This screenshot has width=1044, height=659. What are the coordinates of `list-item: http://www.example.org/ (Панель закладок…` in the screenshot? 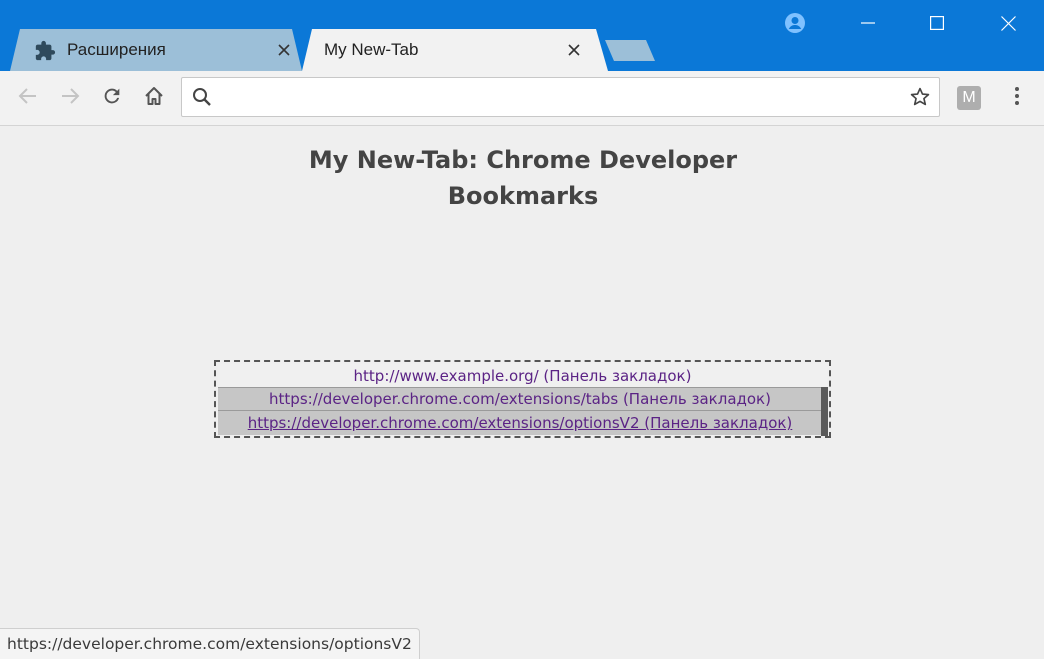 It's located at (522, 376).